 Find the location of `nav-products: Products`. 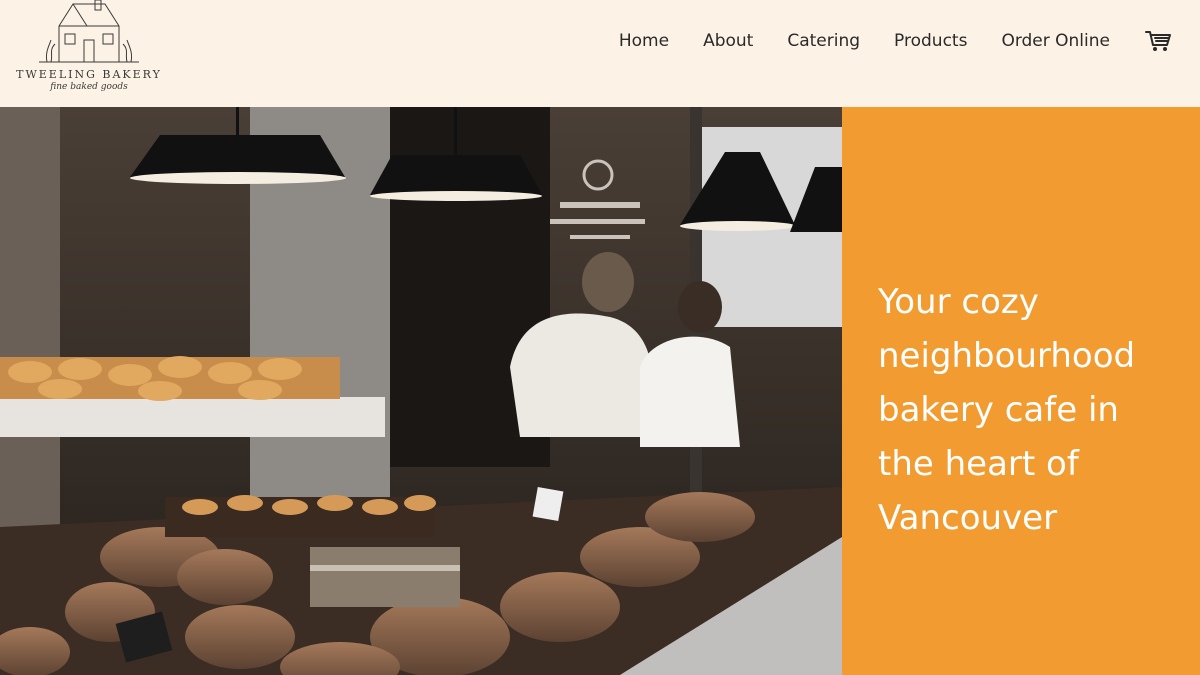

nav-products: Products is located at coordinates (930, 41).